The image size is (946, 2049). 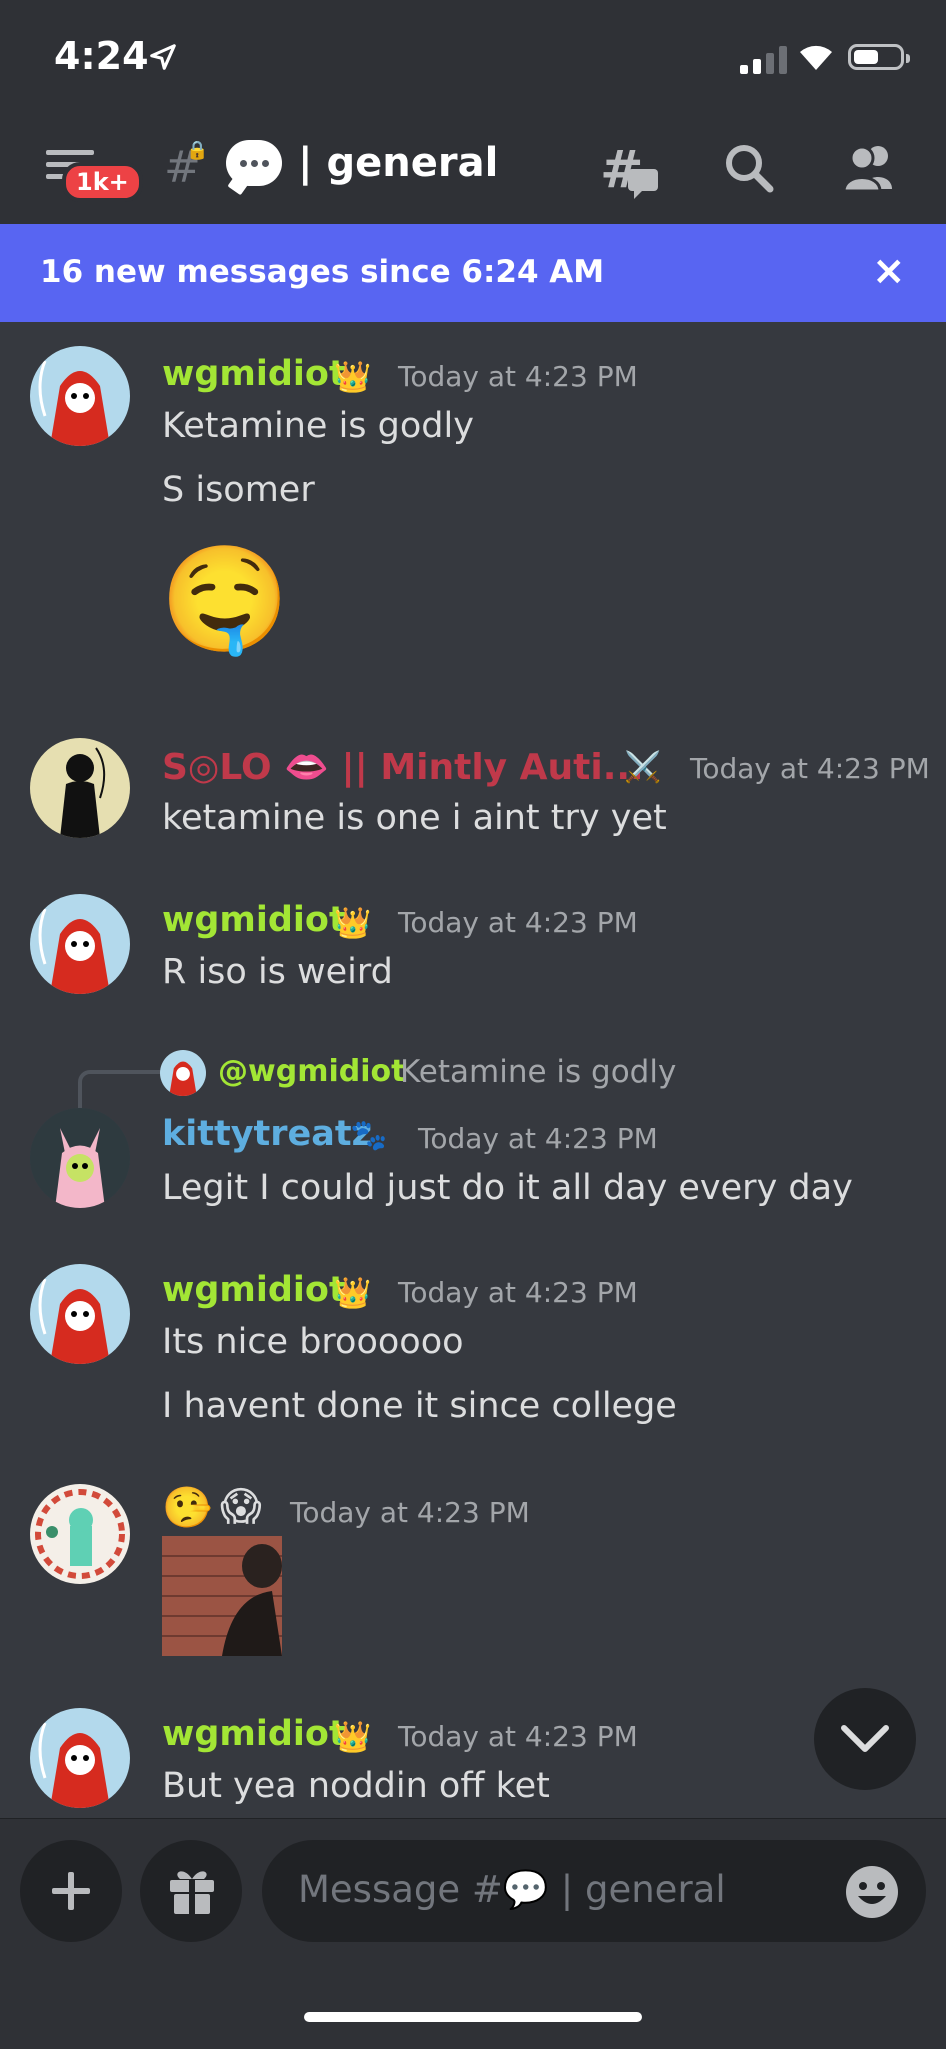 What do you see at coordinates (222, 1596) in the screenshot?
I see `image-attachment` at bounding box center [222, 1596].